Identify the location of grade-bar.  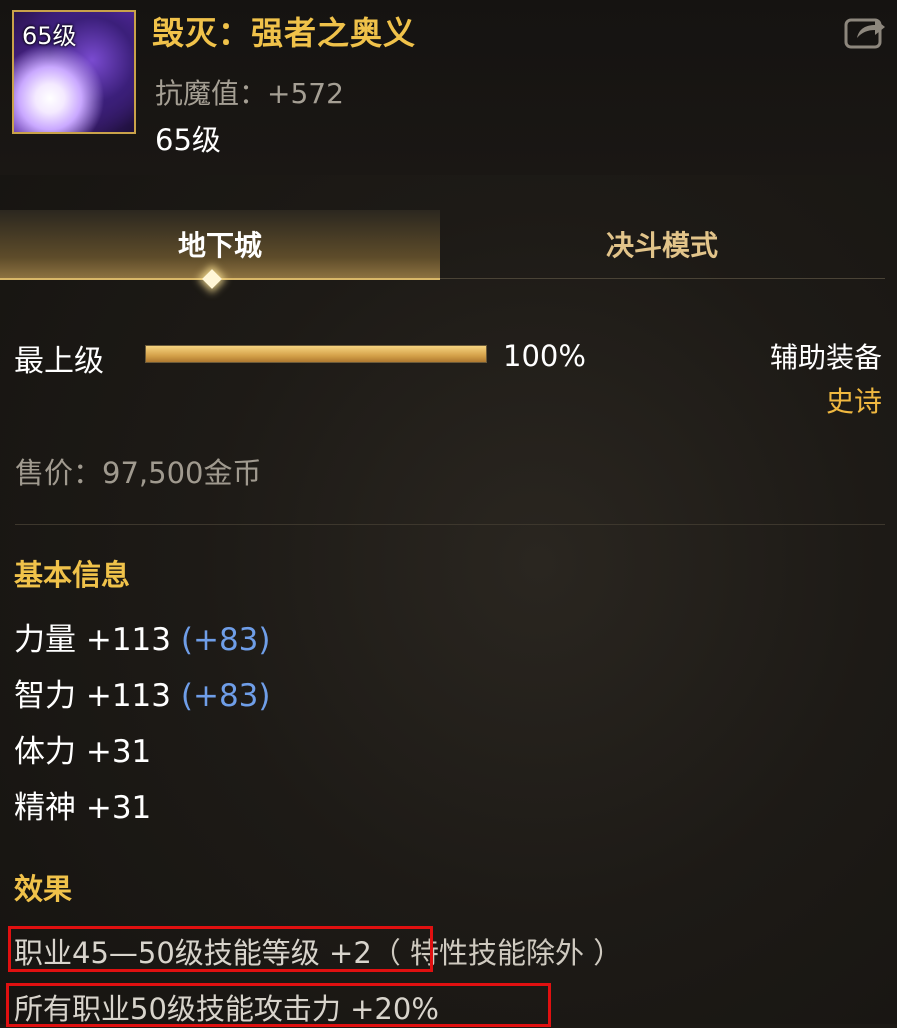
(316, 354).